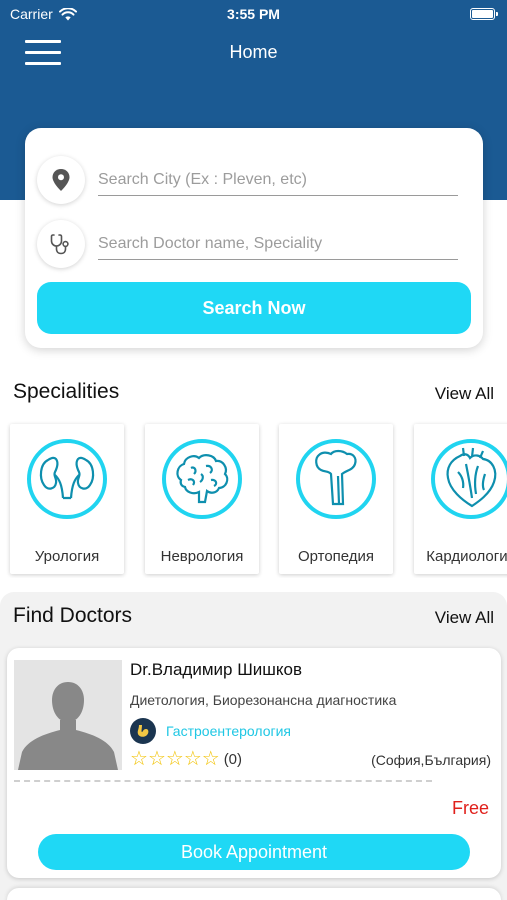 The width and height of the screenshot is (507, 900). I want to click on navigation-bar: Home, so click(253, 53).